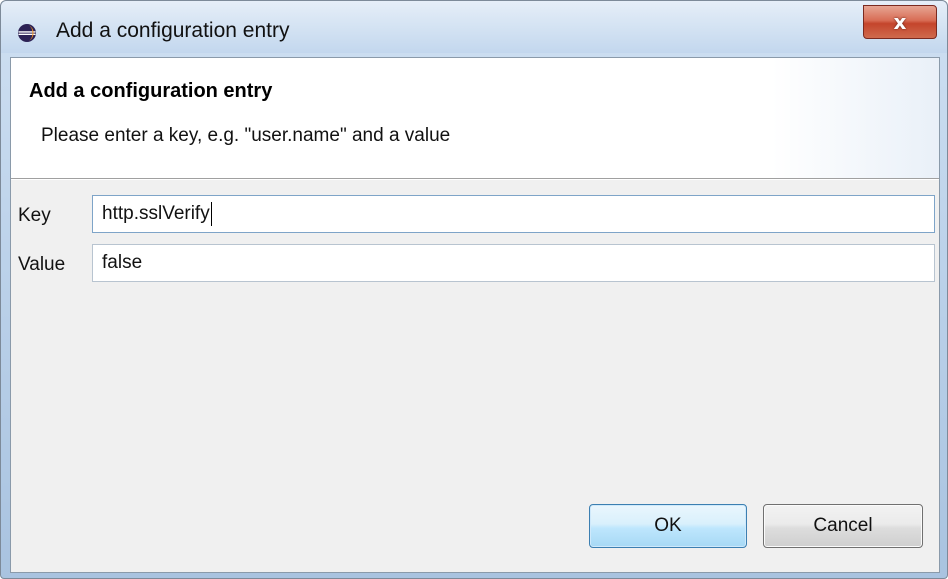  I want to click on ok-button: OK, so click(668, 526).